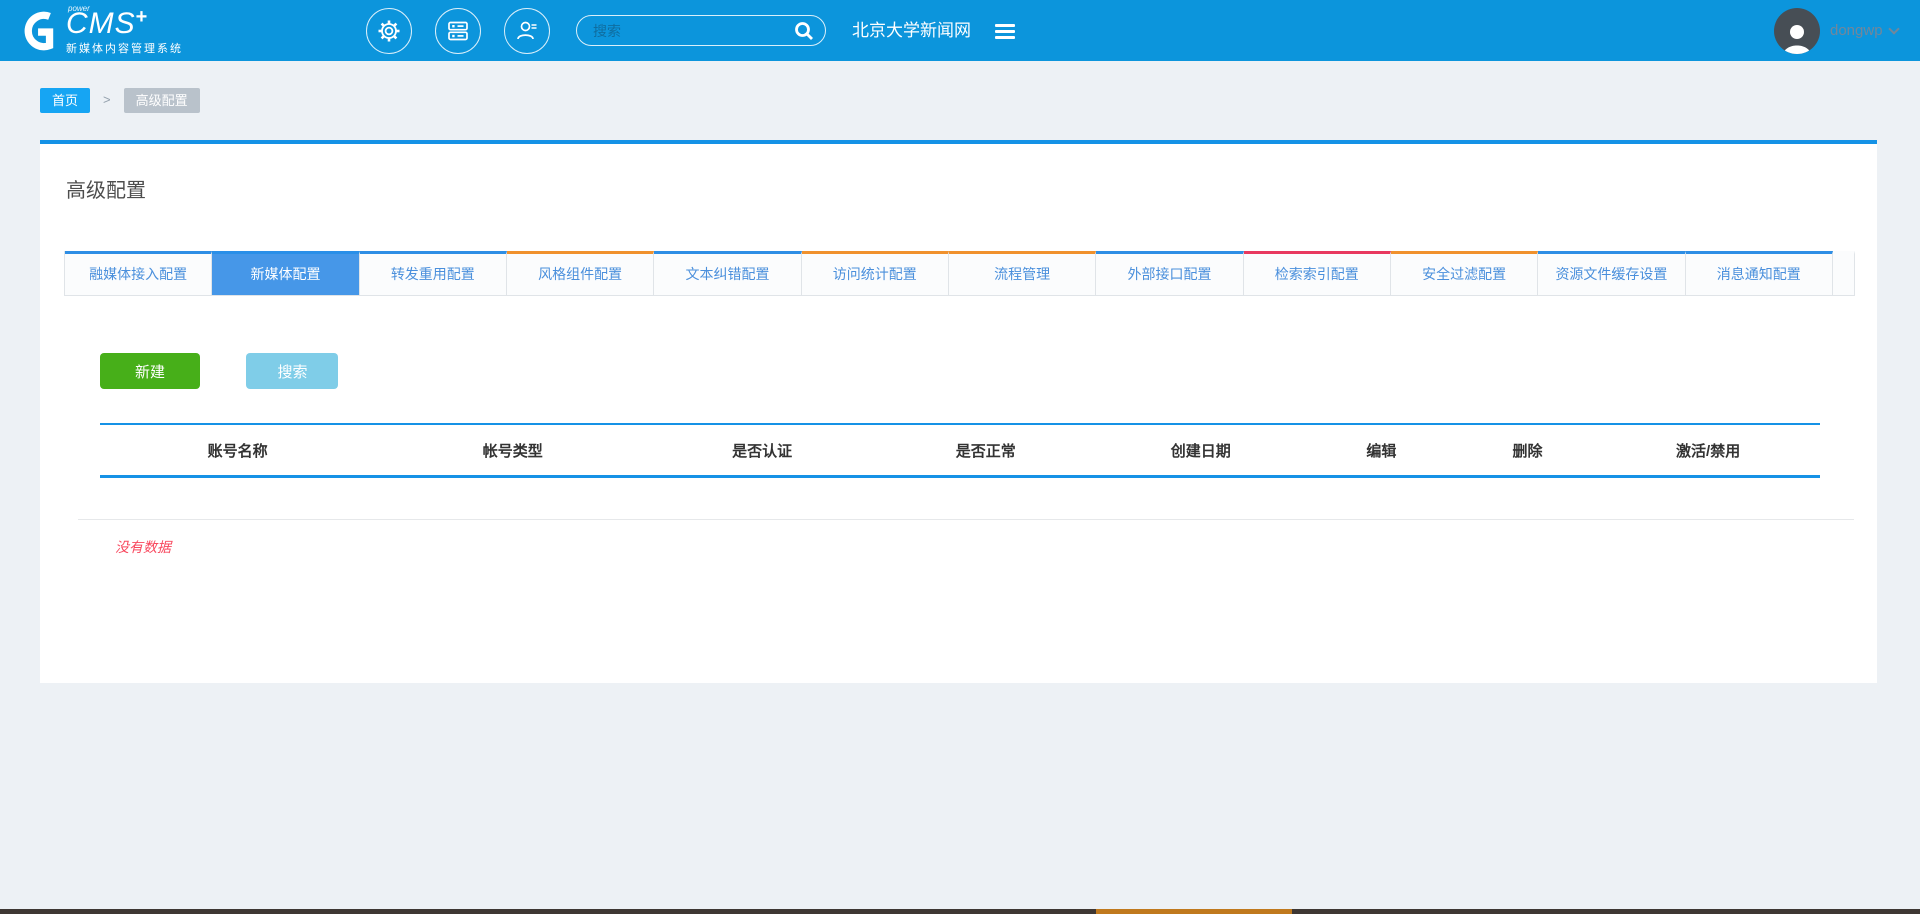 The image size is (1920, 914). Describe the element at coordinates (139, 273) in the screenshot. I see `tab-1: 融媒体接入配置` at that location.